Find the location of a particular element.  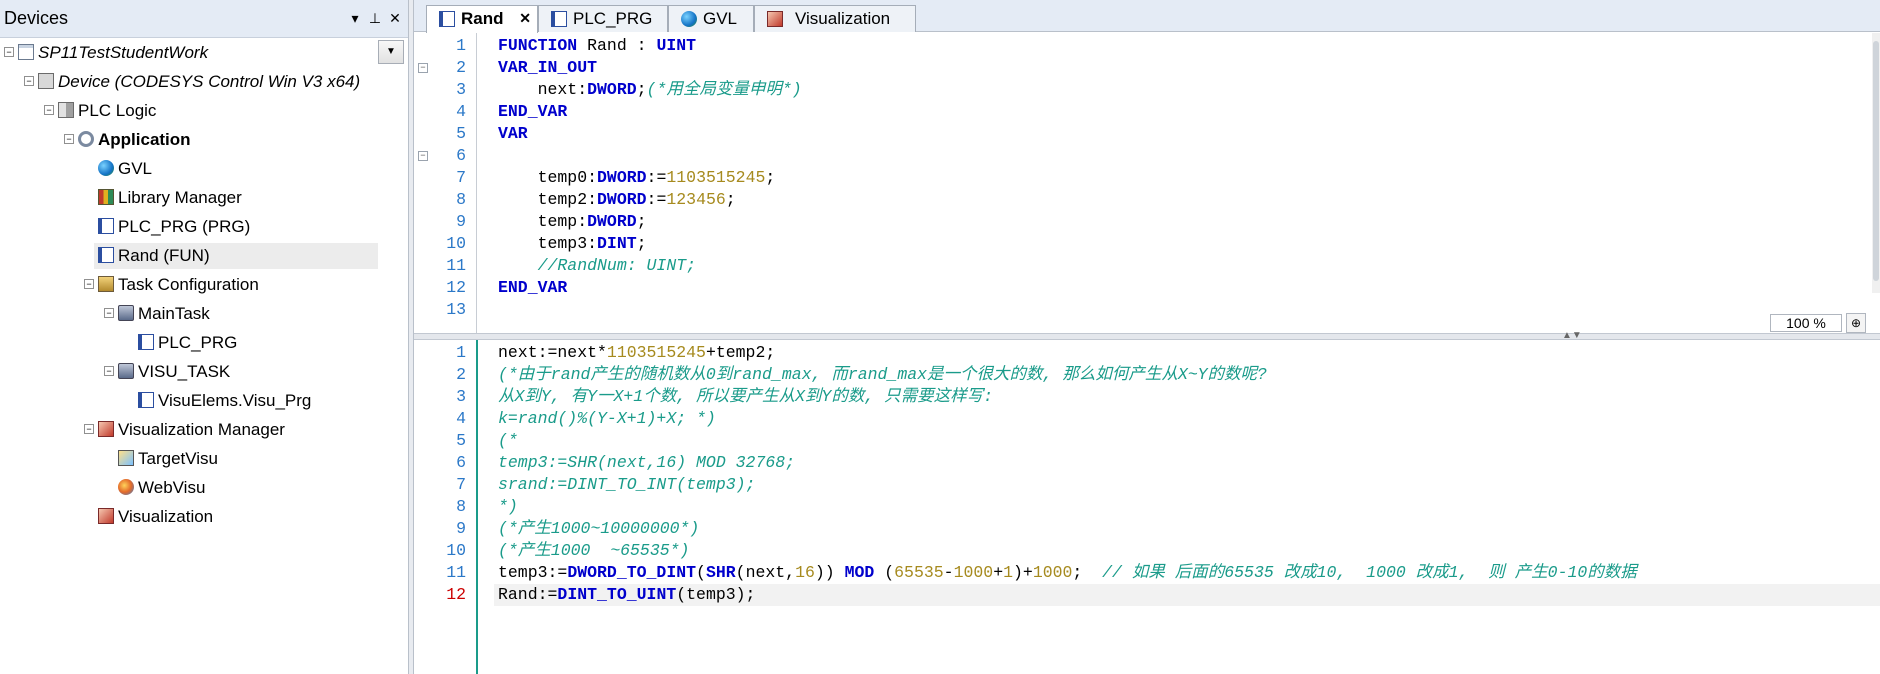

pin-icon: ⊥ is located at coordinates (375, 18).